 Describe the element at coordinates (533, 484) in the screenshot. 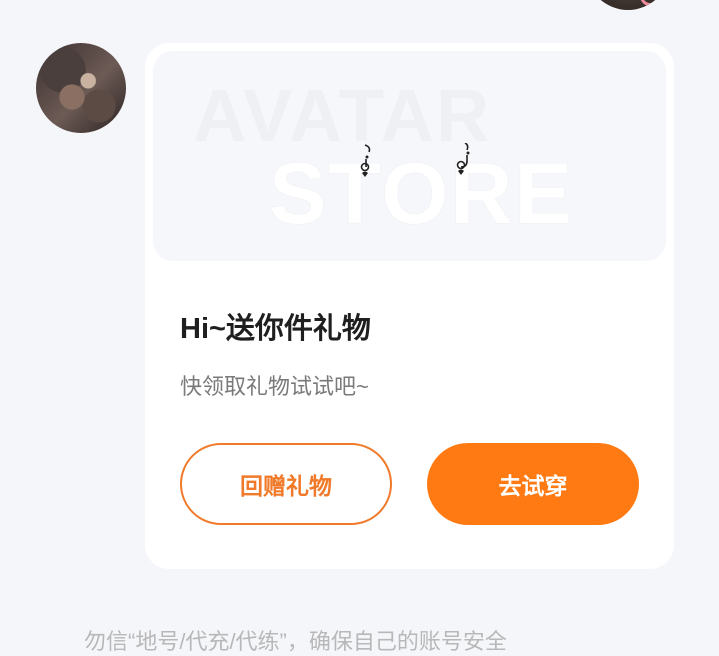

I see `try-on-button: 去试穿` at that location.